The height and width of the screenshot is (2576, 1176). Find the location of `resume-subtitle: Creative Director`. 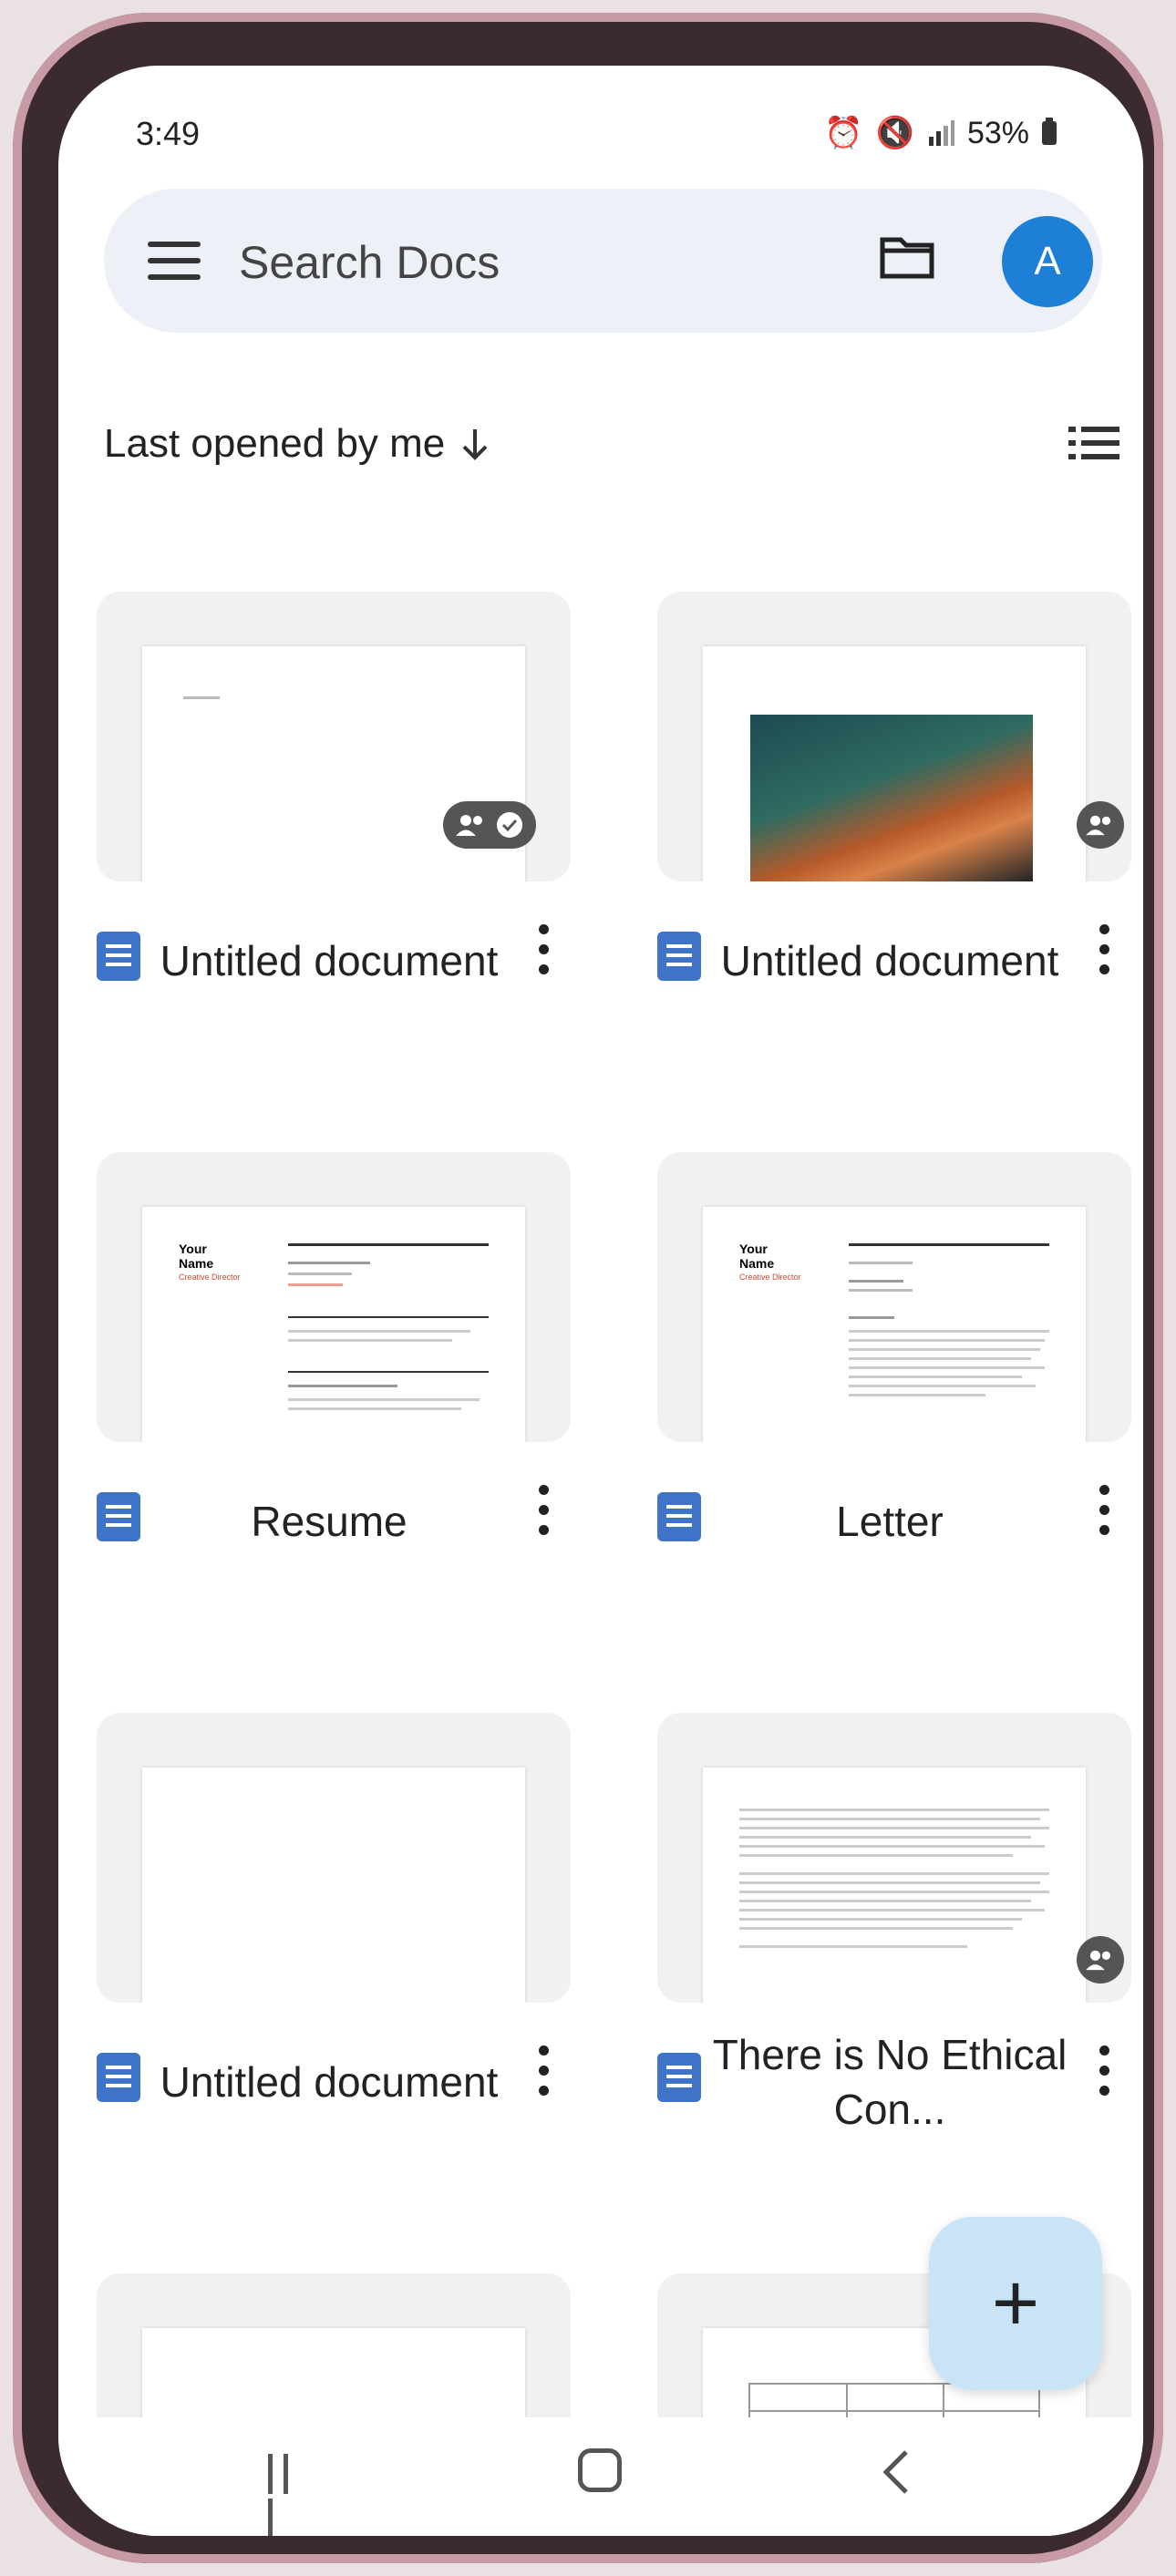

resume-subtitle: Creative Director is located at coordinates (210, 1277).